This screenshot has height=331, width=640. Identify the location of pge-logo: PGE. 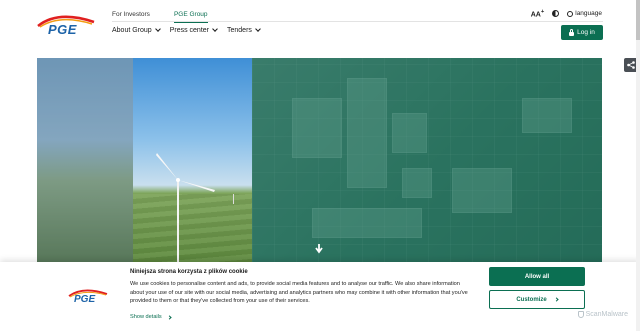
(66, 24).